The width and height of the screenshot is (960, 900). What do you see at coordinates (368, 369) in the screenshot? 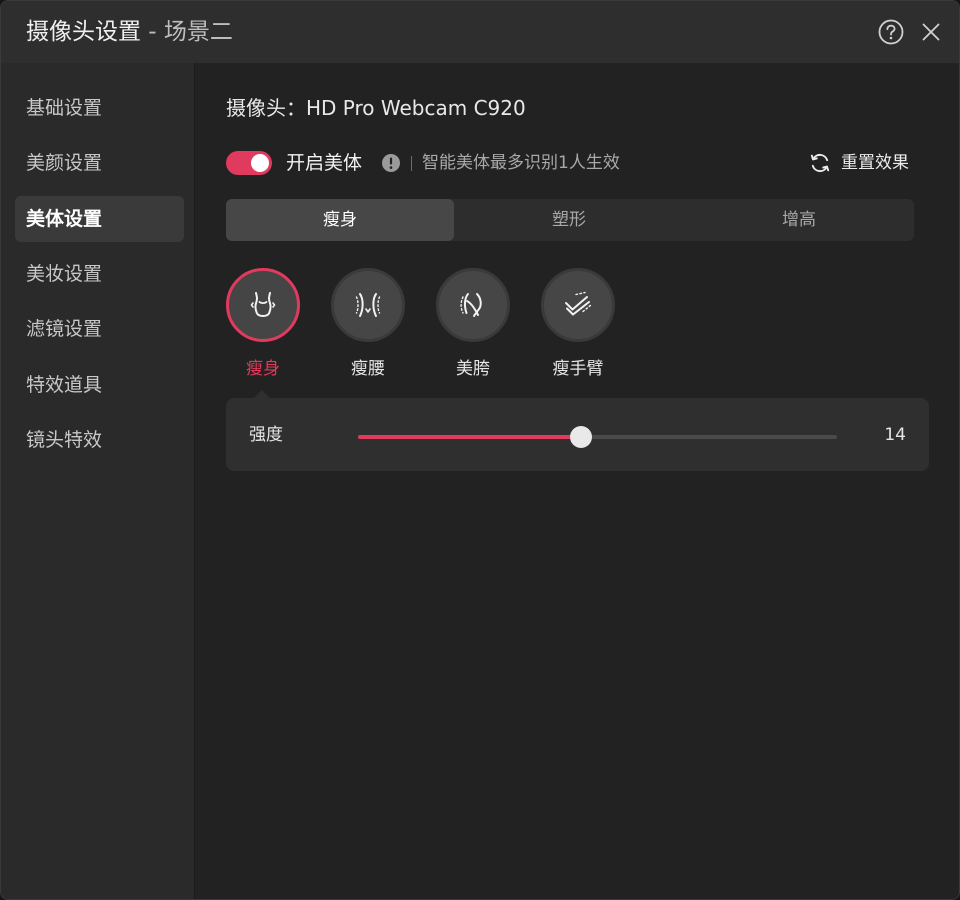
I see `effect-label: 瘦腰` at bounding box center [368, 369].